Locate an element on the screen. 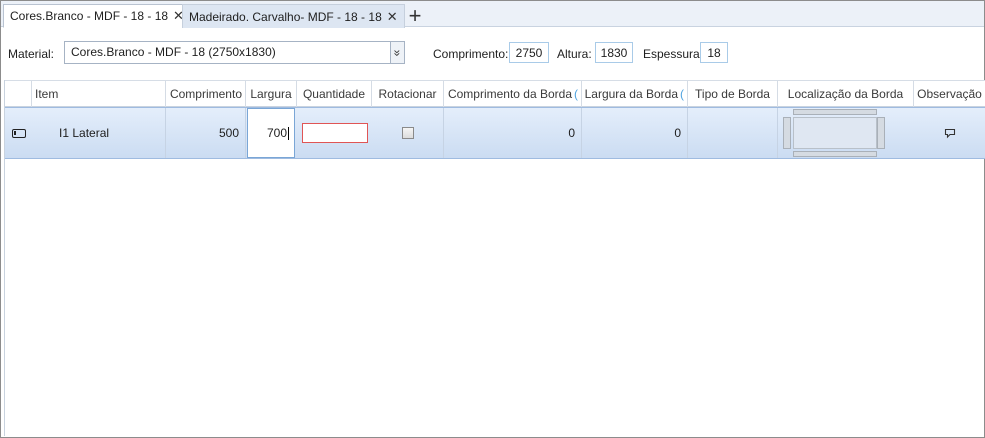 Image resolution: width=985 pixels, height=438 pixels. row-indicator is located at coordinates (18, 133).